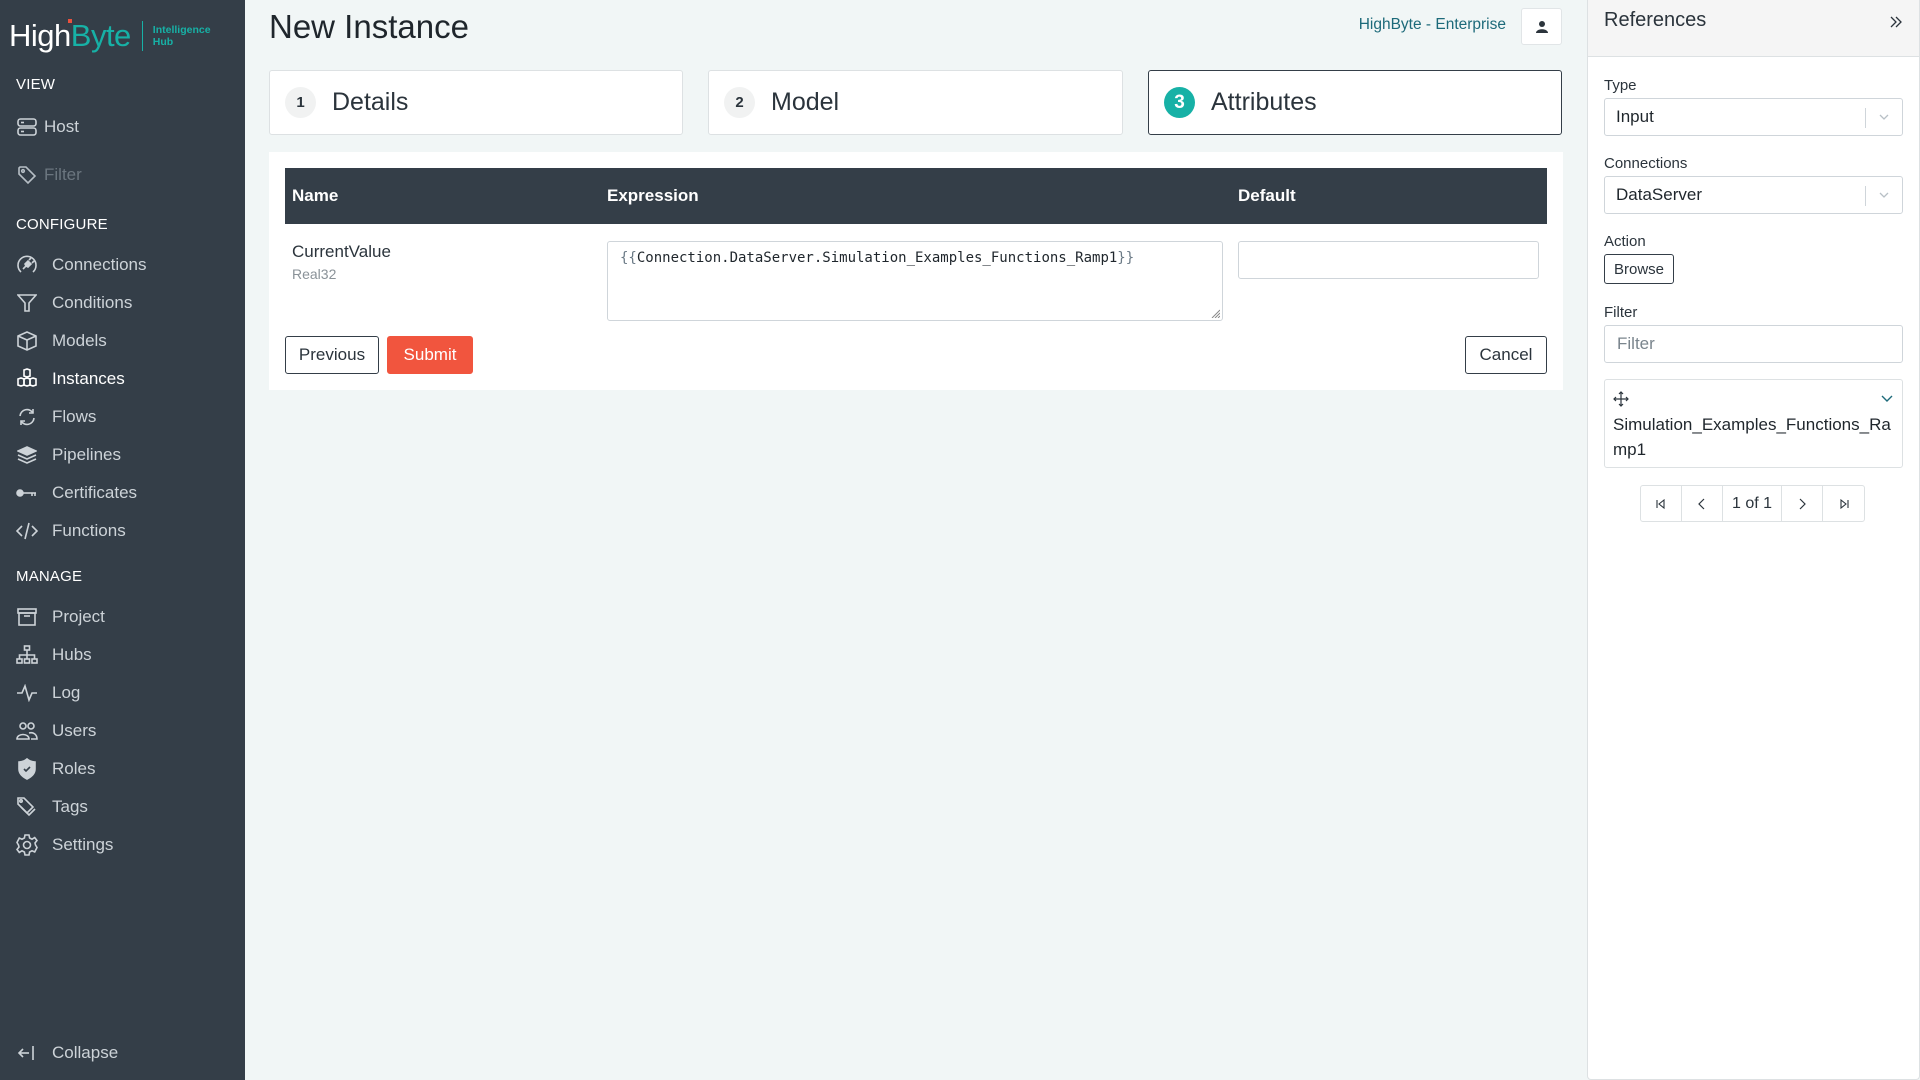  I want to click on sidebar-item-label: Functions, so click(89, 530).